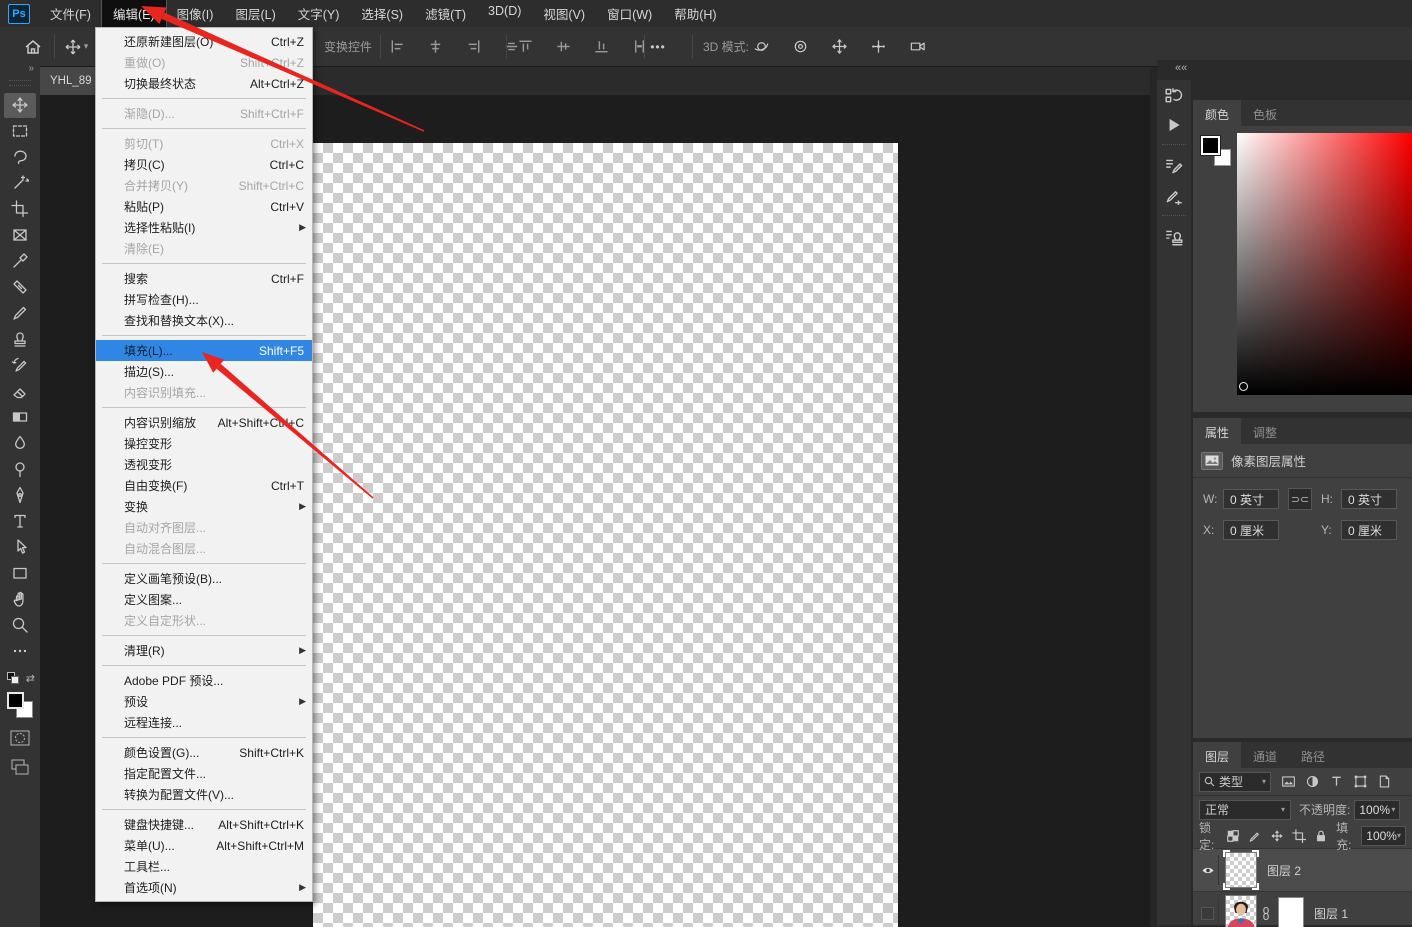 The height and width of the screenshot is (927, 1412). Describe the element at coordinates (20, 469) in the screenshot. I see `dodge-tool-button` at that location.